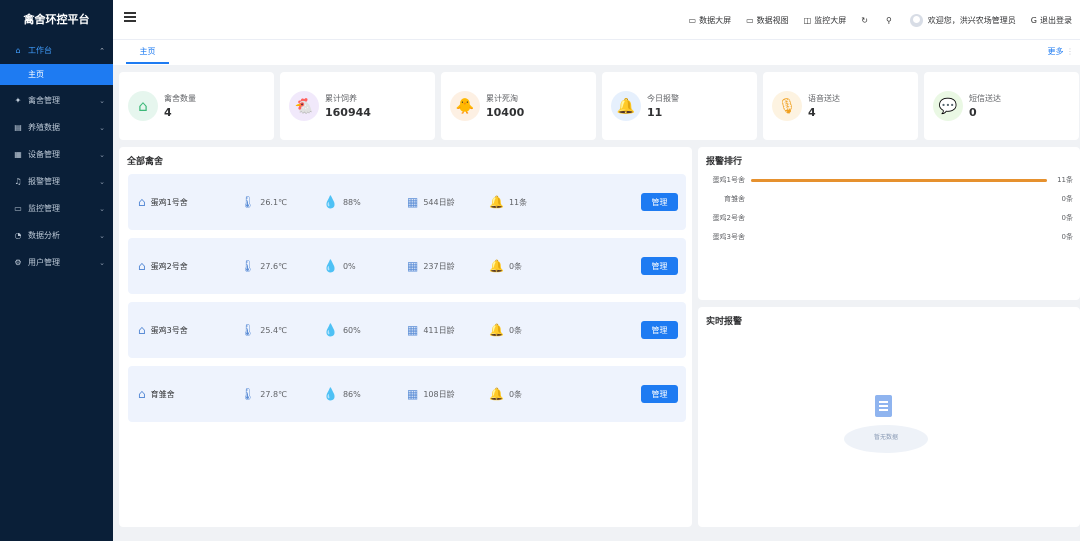  What do you see at coordinates (724, 322) in the screenshot?
I see `realtime-panel-title: 实时报警` at bounding box center [724, 322].